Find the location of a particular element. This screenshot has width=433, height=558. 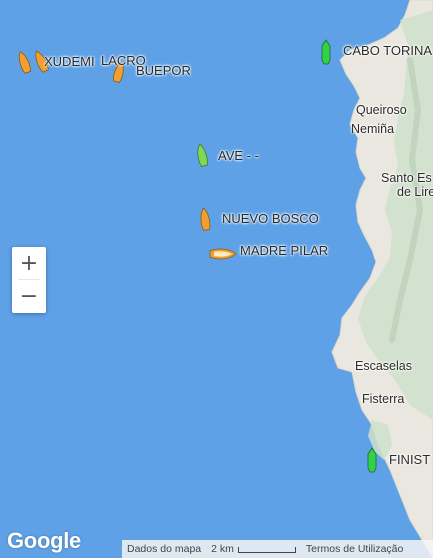

place-label-escaselas: Escaselas is located at coordinates (383, 366).